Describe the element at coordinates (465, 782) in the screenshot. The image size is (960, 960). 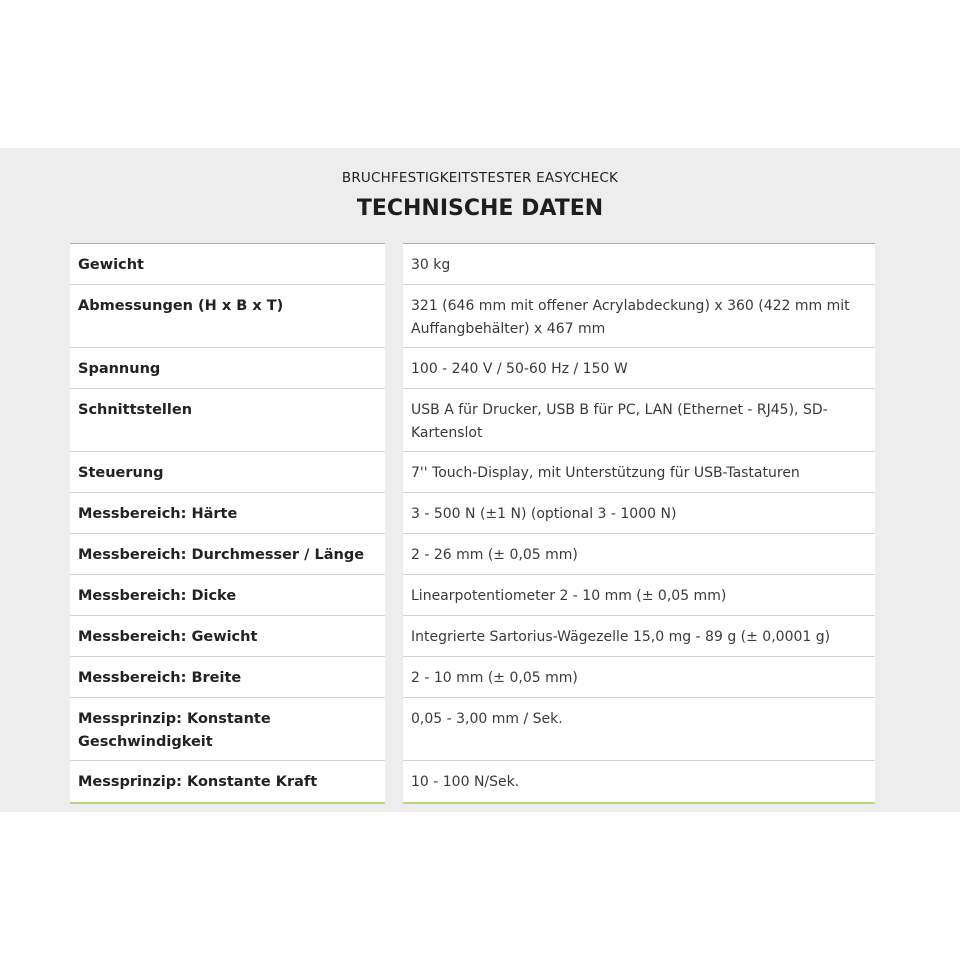
I see `spec-value: 10 - 100 N/Sek.` at that location.